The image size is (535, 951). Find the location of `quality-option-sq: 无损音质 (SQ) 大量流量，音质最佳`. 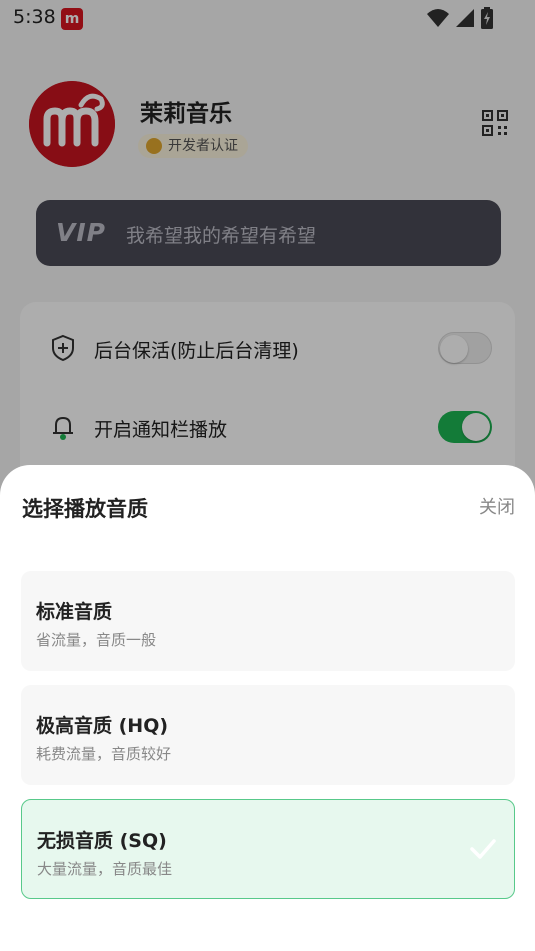

quality-option-sq: 无损音质 (SQ) 大量流量，音质最佳 is located at coordinates (268, 849).